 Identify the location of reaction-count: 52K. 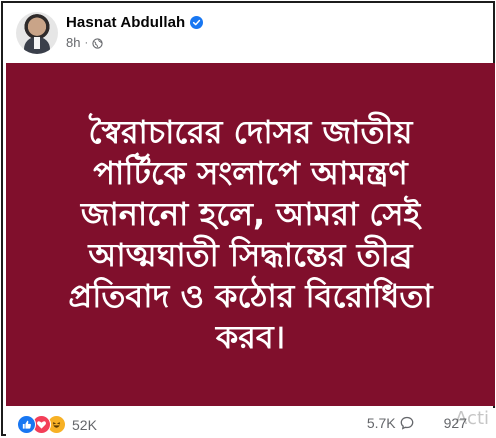
(84, 424).